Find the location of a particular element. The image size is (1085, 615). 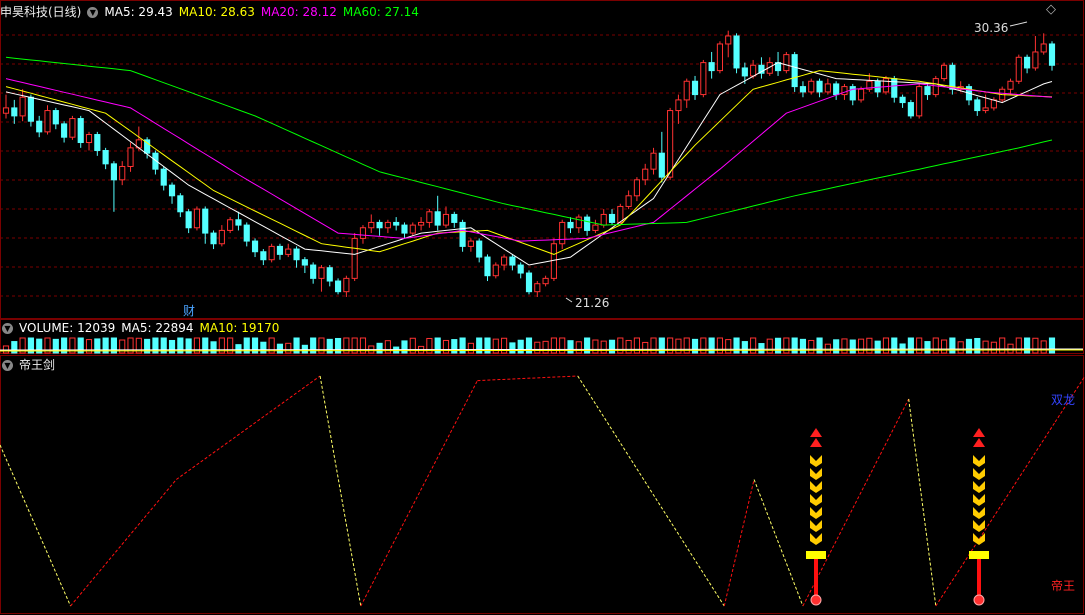

low-arrow is located at coordinates (569, 300).